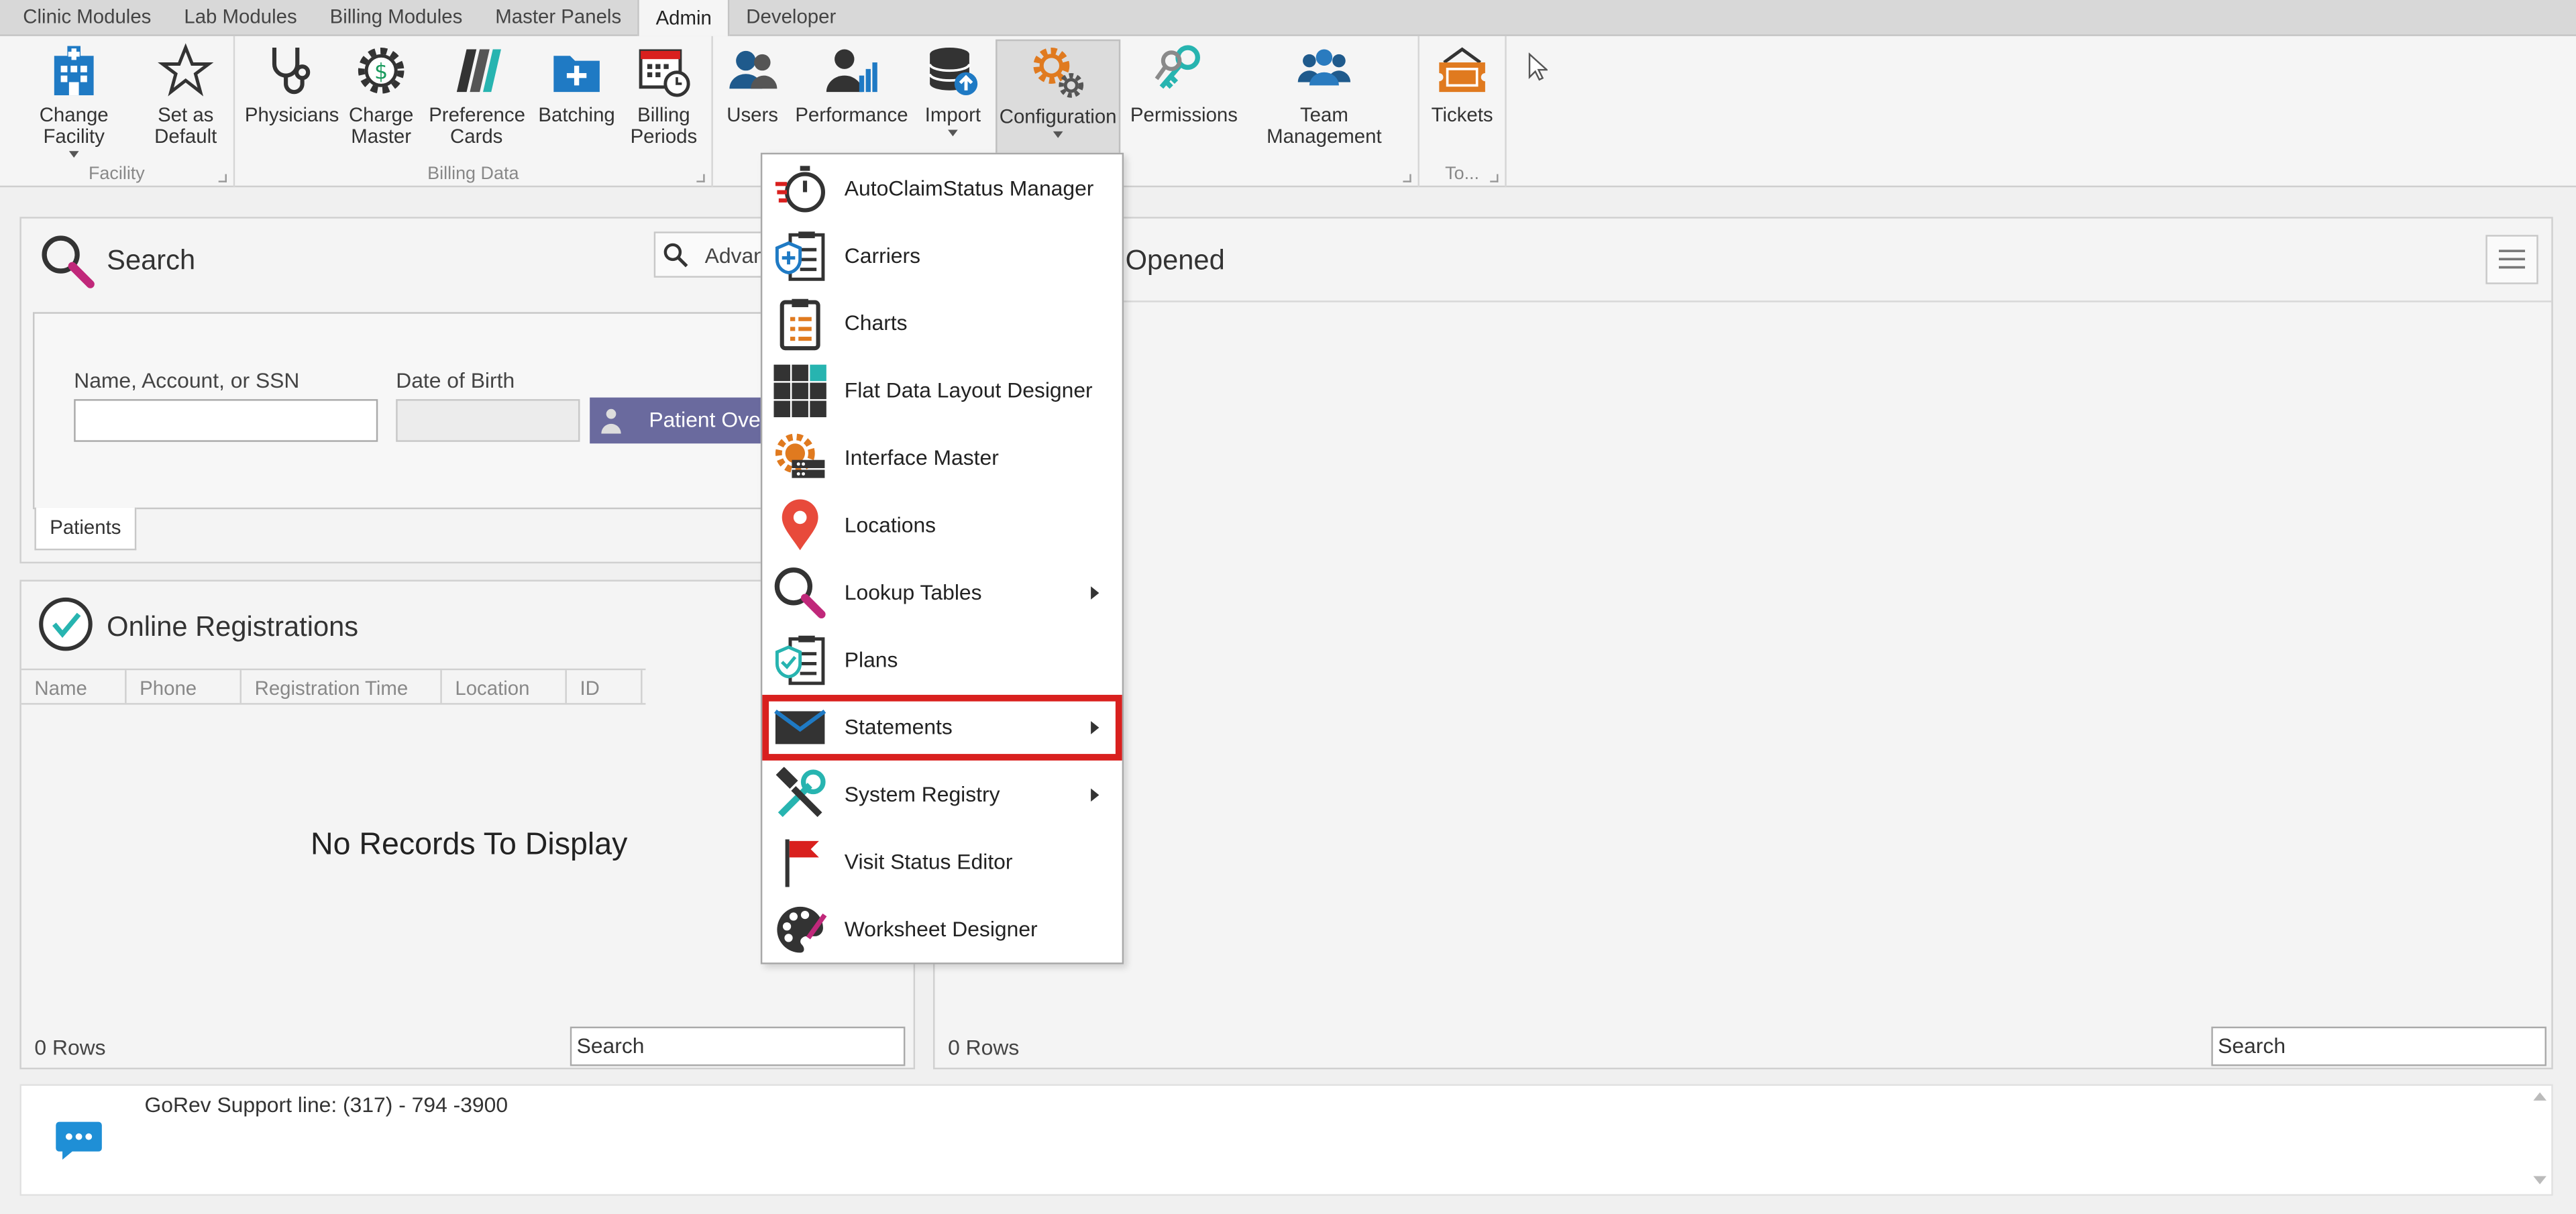 This screenshot has width=2576, height=1214. Describe the element at coordinates (151, 260) in the screenshot. I see `search-title: Search` at that location.